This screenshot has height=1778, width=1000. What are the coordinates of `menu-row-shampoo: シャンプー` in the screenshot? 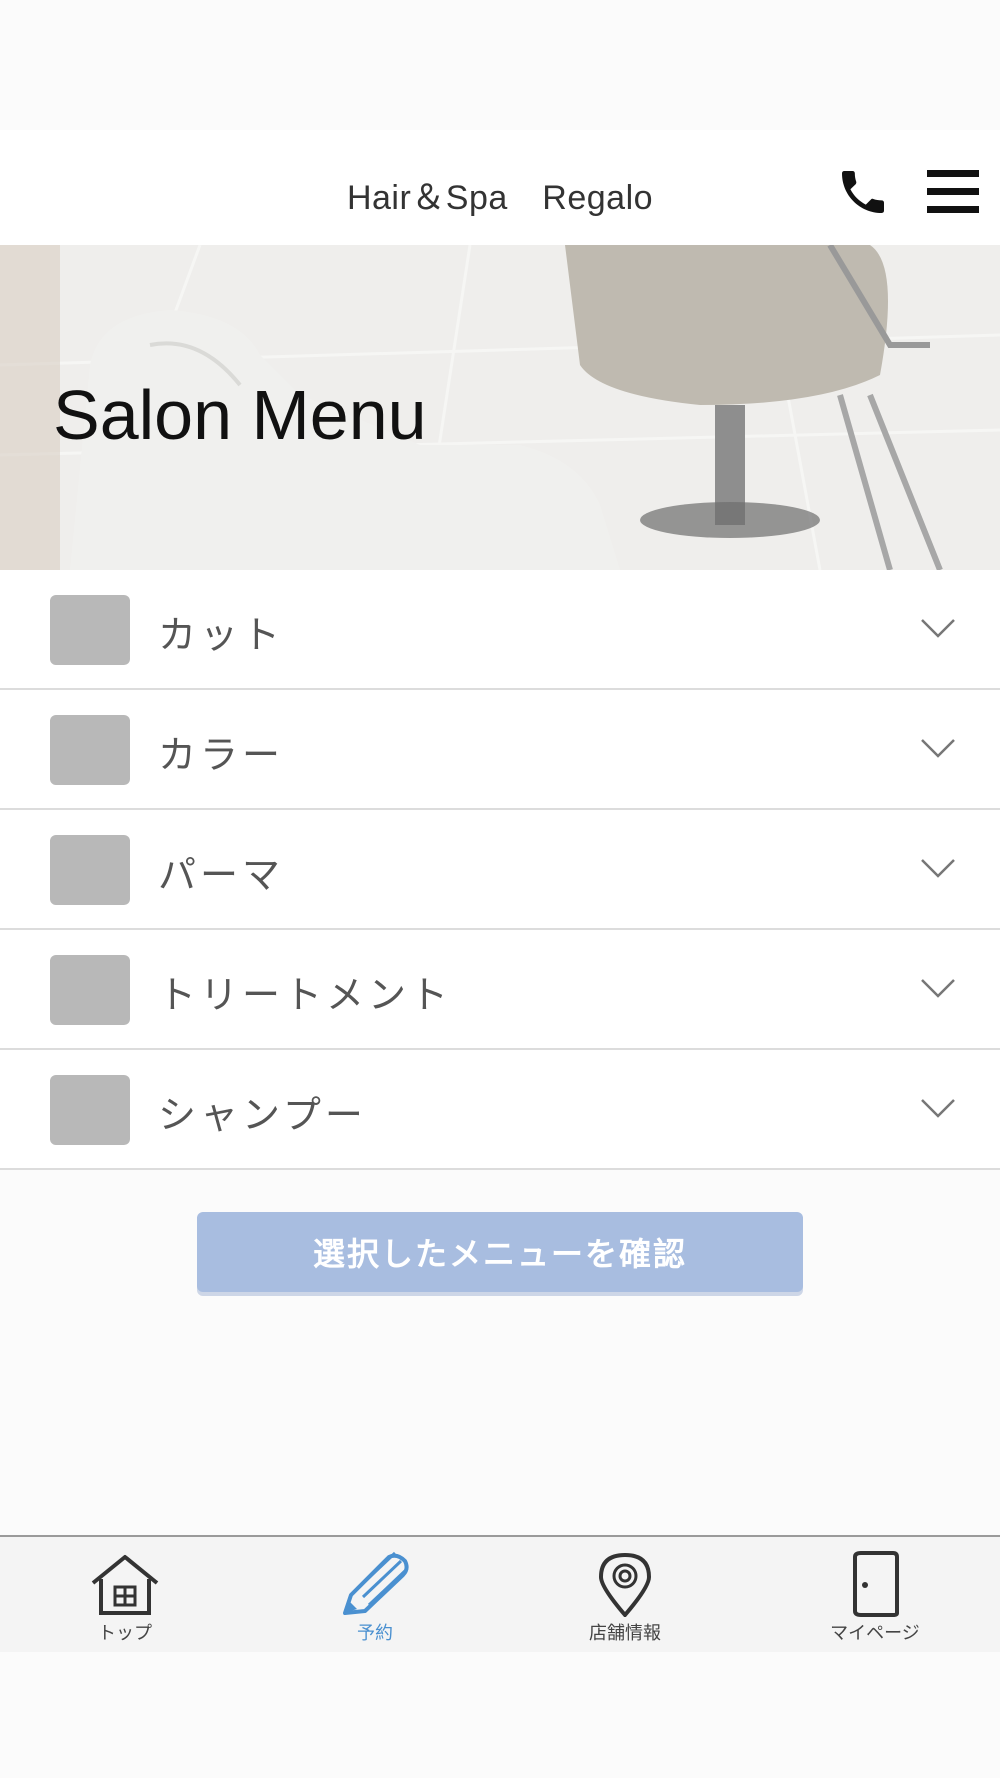 It's located at (500, 1110).